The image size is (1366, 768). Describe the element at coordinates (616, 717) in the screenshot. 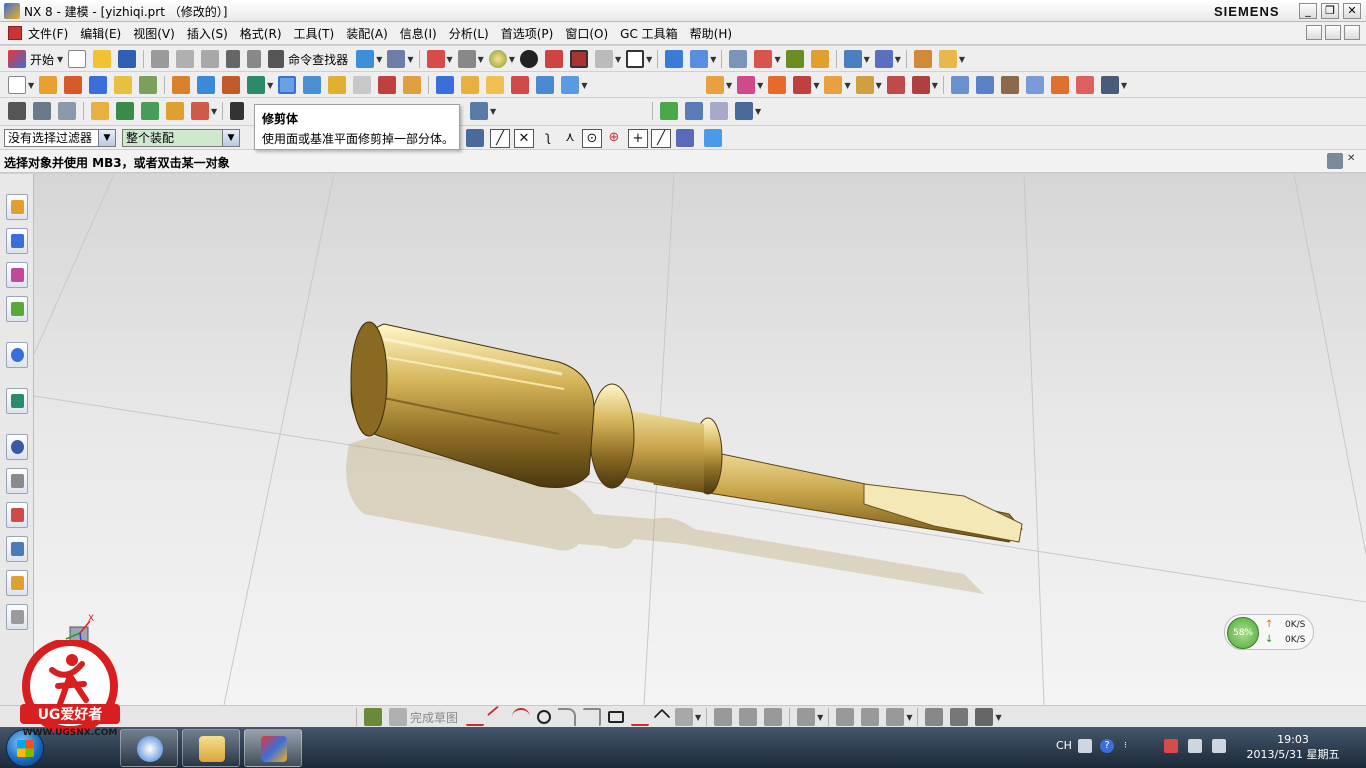

I see `rectangle-icon` at that location.